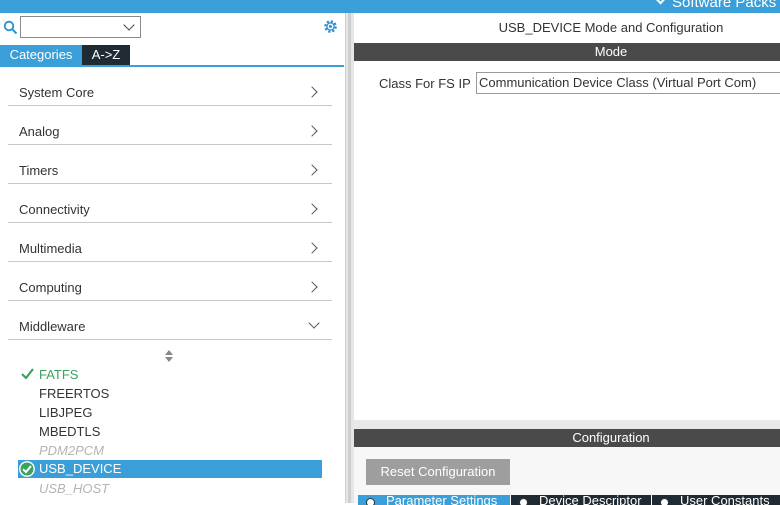 The image size is (780, 505). I want to click on splitter-grip, so click(349, 258).